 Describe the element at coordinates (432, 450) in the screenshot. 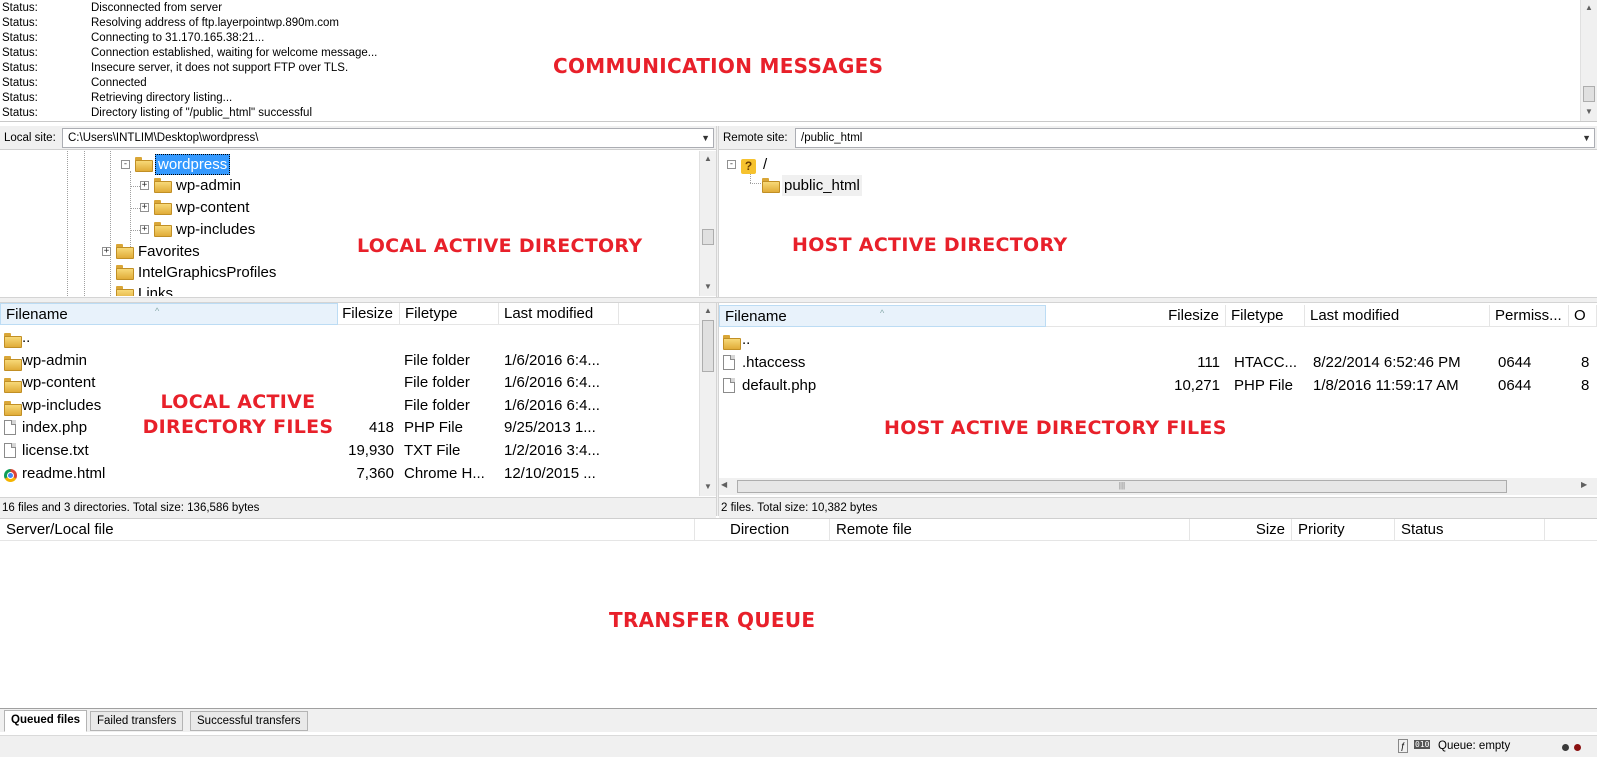

I see `file-type: TXT File` at that location.